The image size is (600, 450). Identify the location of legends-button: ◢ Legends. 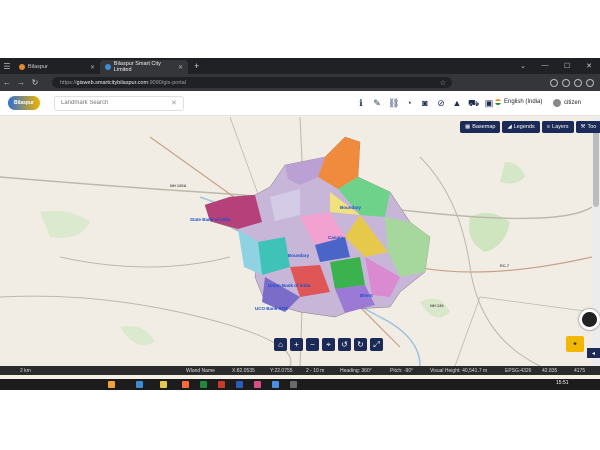
(521, 127).